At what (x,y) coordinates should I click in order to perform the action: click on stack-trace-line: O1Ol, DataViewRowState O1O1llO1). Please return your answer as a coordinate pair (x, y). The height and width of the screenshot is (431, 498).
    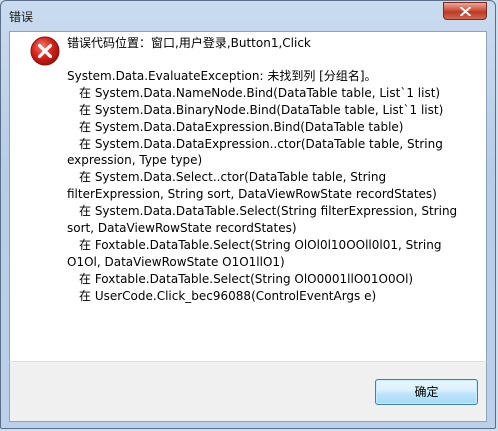
    Looking at the image, I should click on (176, 261).